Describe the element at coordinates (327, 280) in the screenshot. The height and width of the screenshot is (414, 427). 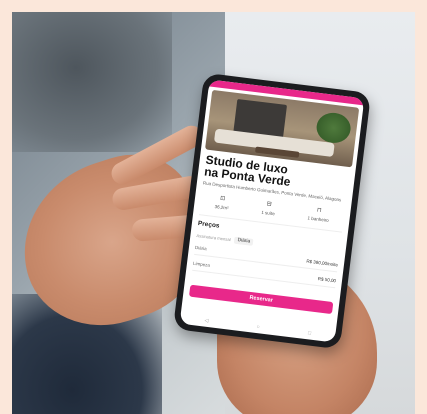
I see `price-row-value: R$ 50,00` at that location.